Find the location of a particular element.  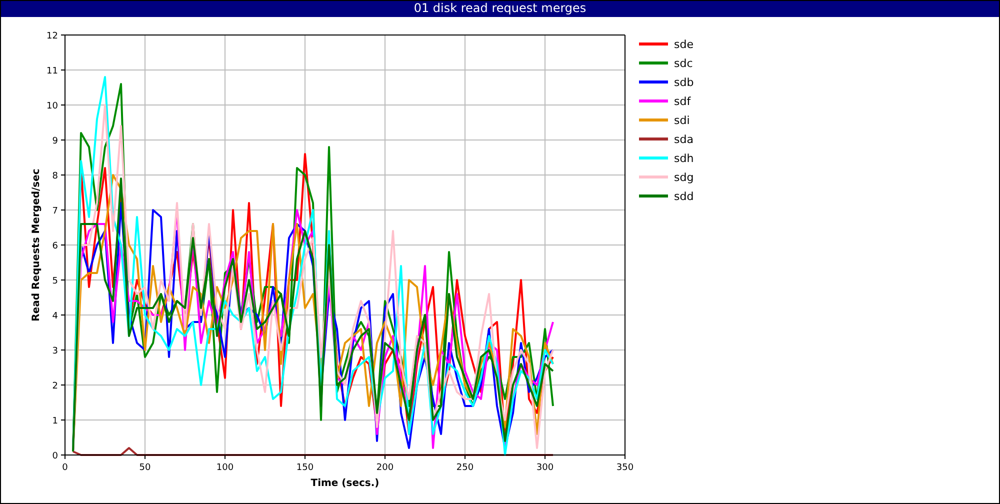

axis-label: Read Requests Merged/sec is located at coordinates (36, 245).